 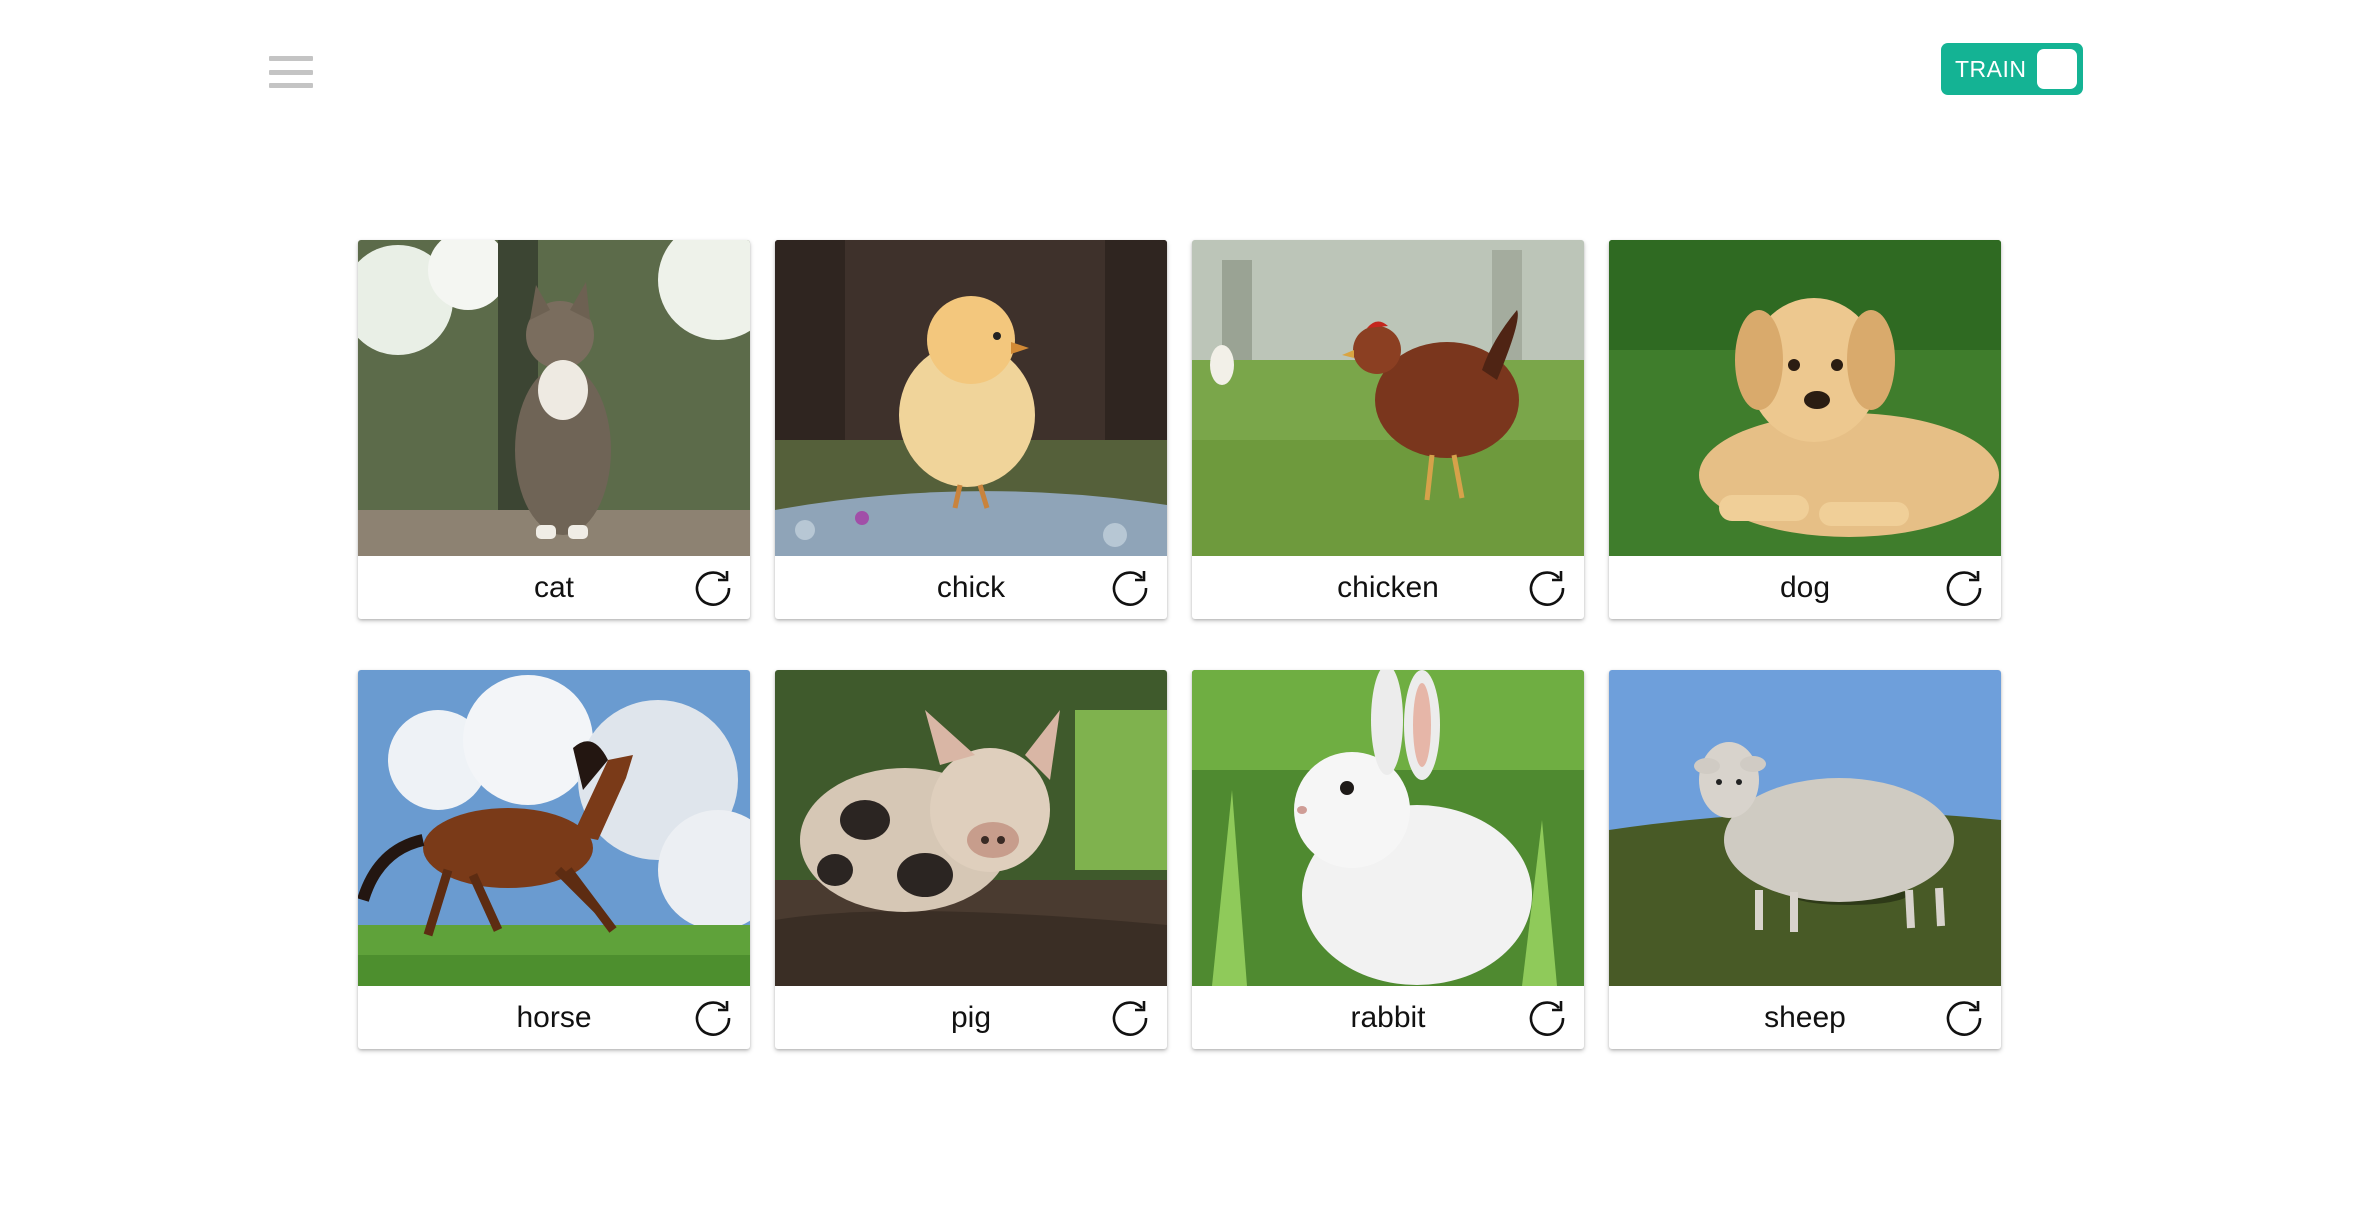 I want to click on card-label: pig, so click(x=971, y=1017).